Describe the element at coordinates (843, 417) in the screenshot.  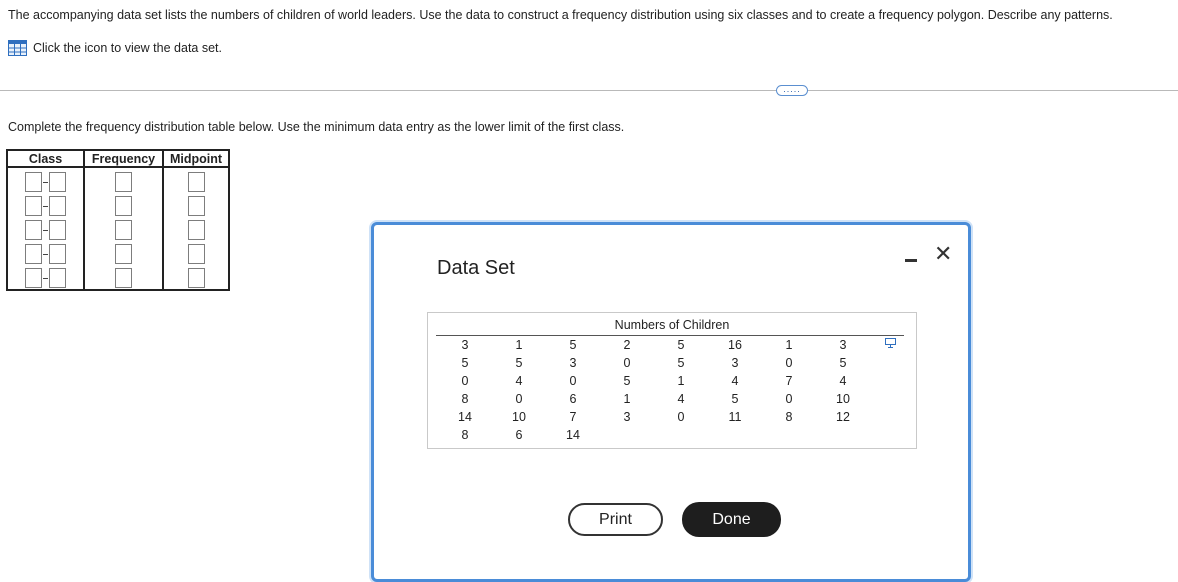
I see `data-value: 12` at that location.